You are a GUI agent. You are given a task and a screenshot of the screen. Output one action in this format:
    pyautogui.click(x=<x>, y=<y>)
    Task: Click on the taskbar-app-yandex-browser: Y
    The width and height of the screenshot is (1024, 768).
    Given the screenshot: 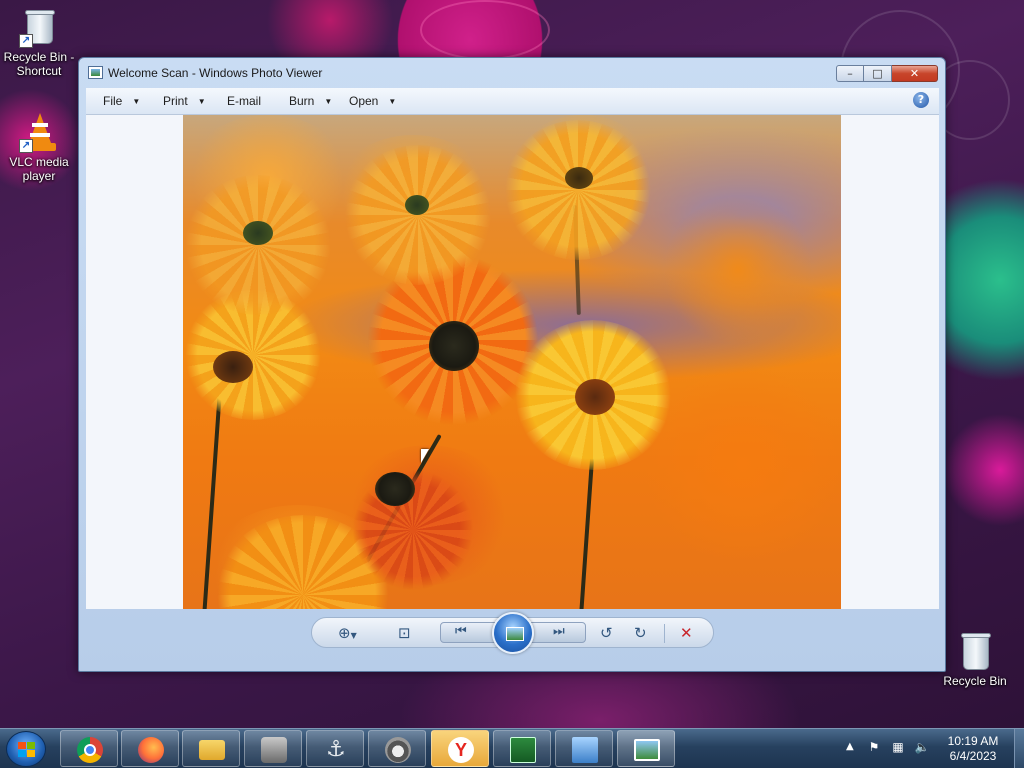 What is the action you would take?
    pyautogui.click(x=460, y=748)
    